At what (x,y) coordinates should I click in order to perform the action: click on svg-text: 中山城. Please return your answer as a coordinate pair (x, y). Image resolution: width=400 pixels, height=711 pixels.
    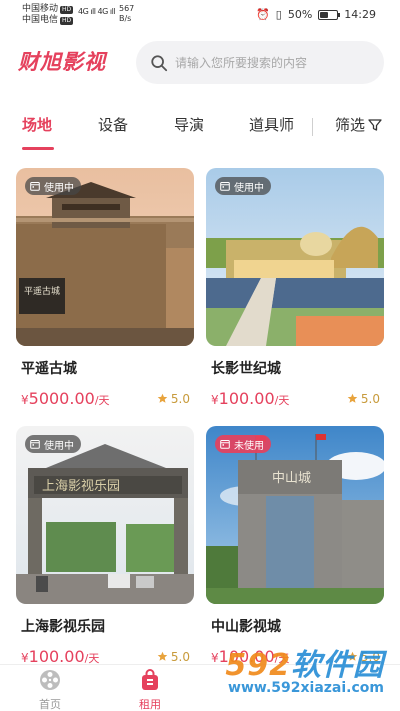
    Looking at the image, I should click on (291, 478).